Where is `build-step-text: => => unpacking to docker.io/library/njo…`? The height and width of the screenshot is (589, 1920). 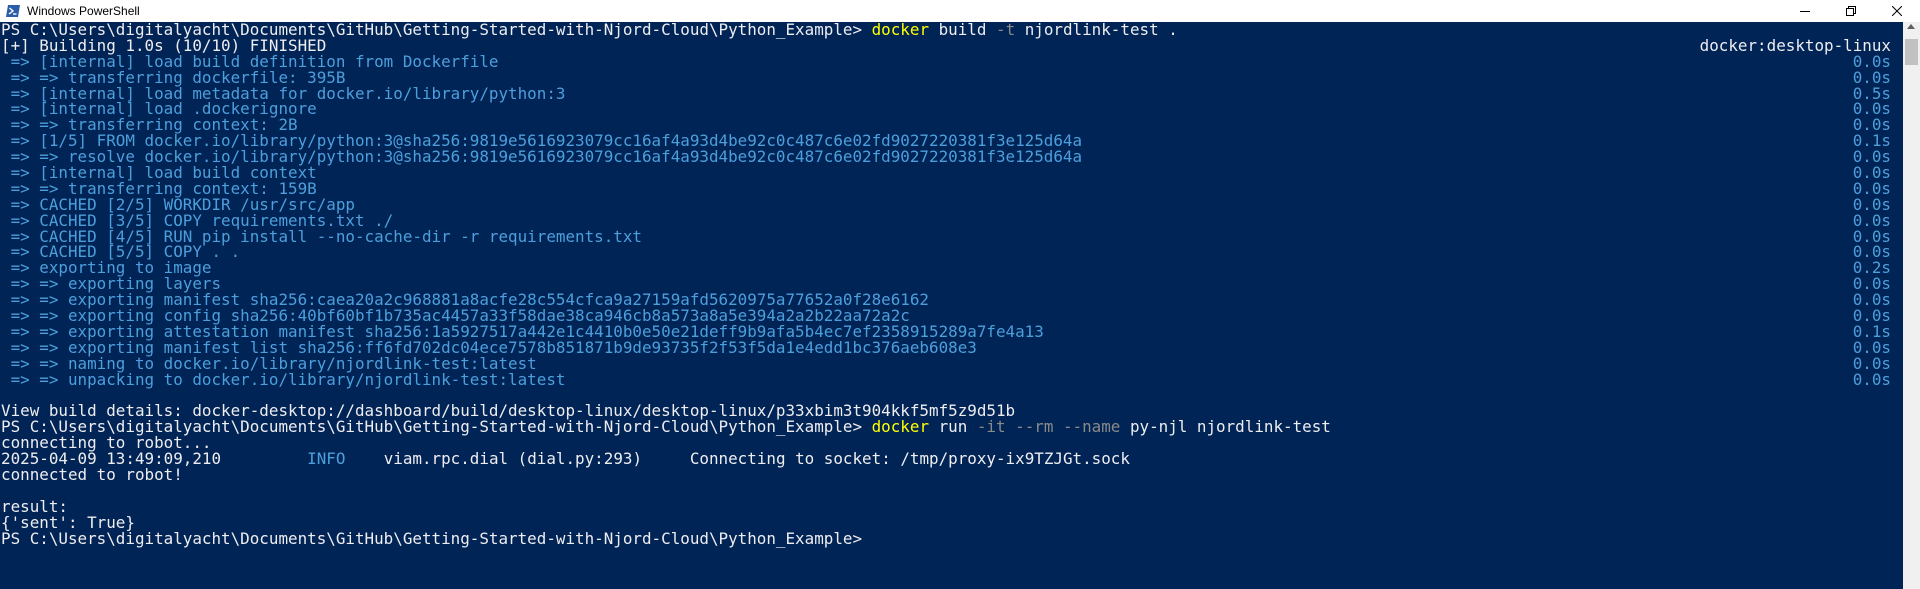 build-step-text: => => unpacking to docker.io/library/njo… is located at coordinates (283, 379).